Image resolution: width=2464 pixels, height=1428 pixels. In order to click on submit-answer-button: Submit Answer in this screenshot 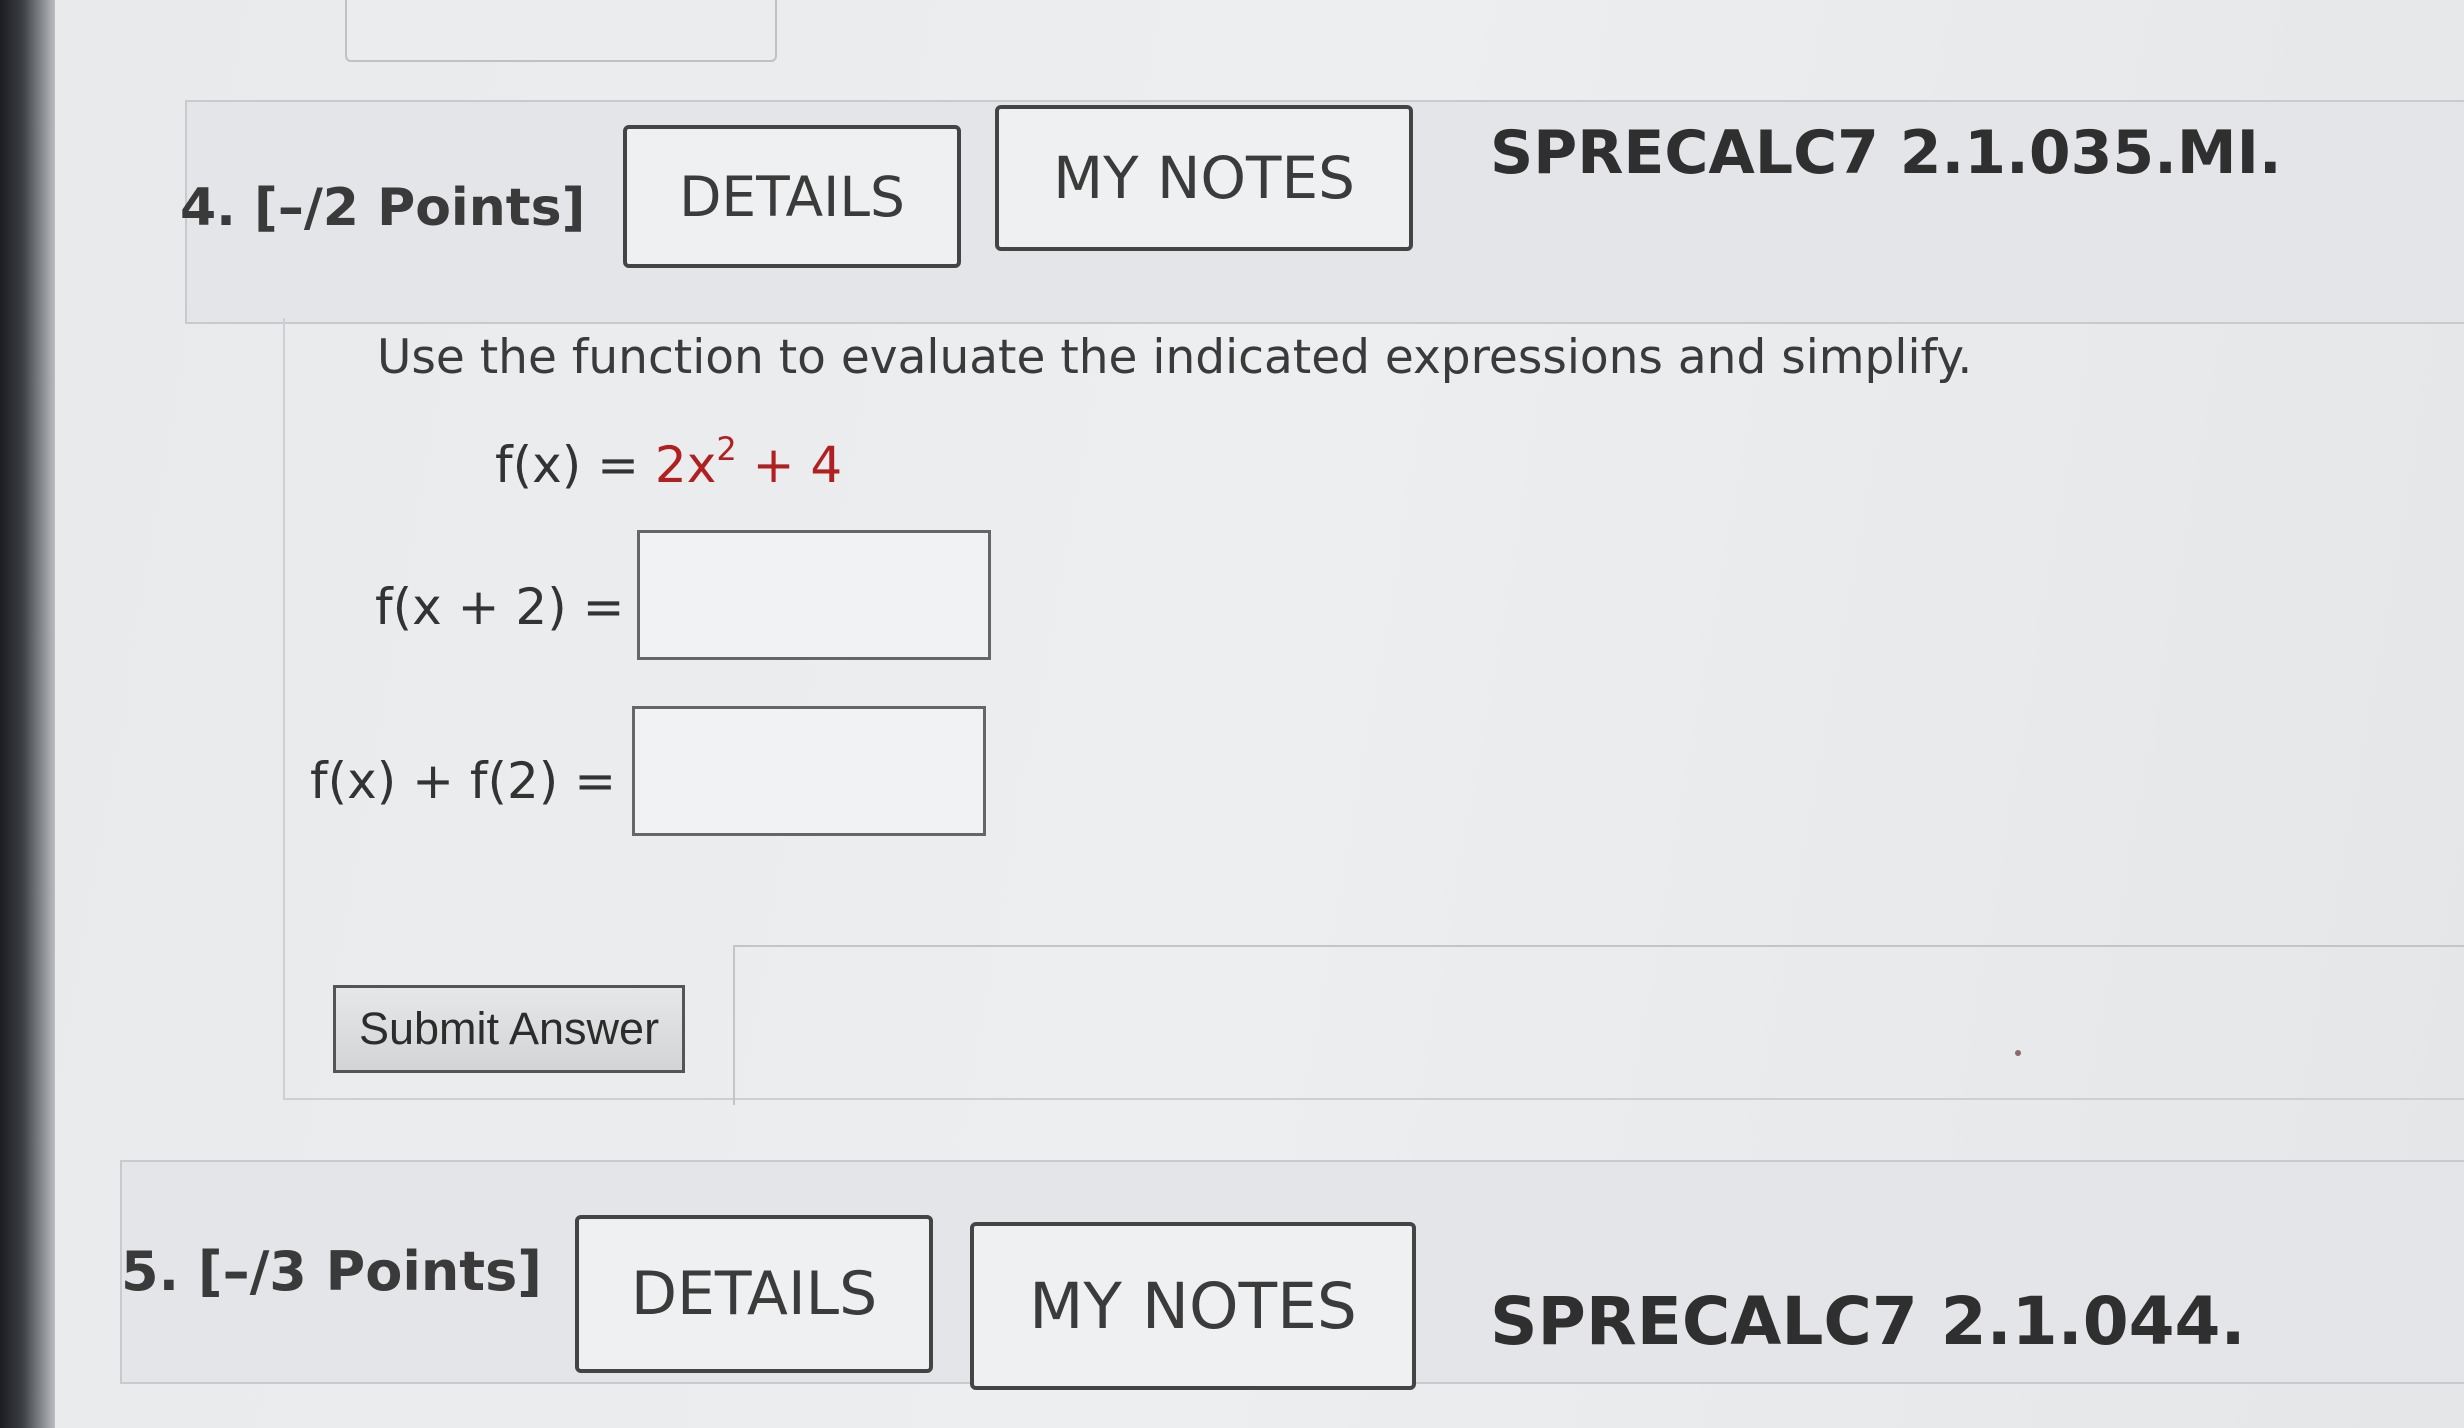, I will do `click(509, 1029)`.